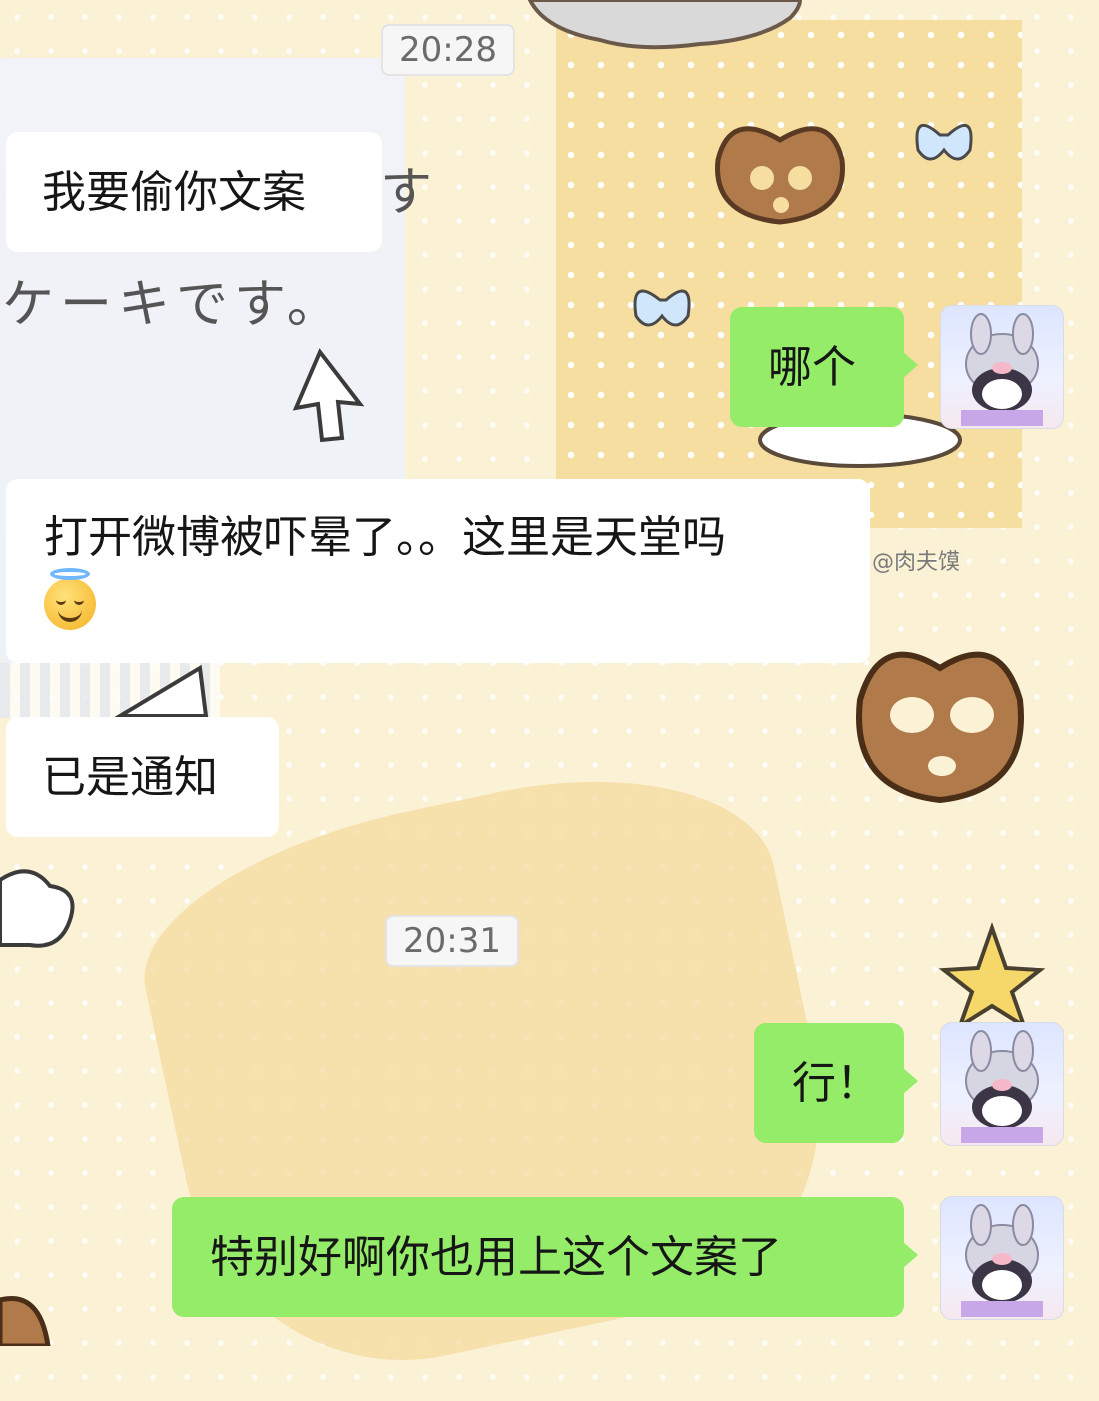 Image resolution: width=1099 pixels, height=1401 pixels. What do you see at coordinates (780, 175) in the screenshot?
I see `pretzel-doodle-top` at bounding box center [780, 175].